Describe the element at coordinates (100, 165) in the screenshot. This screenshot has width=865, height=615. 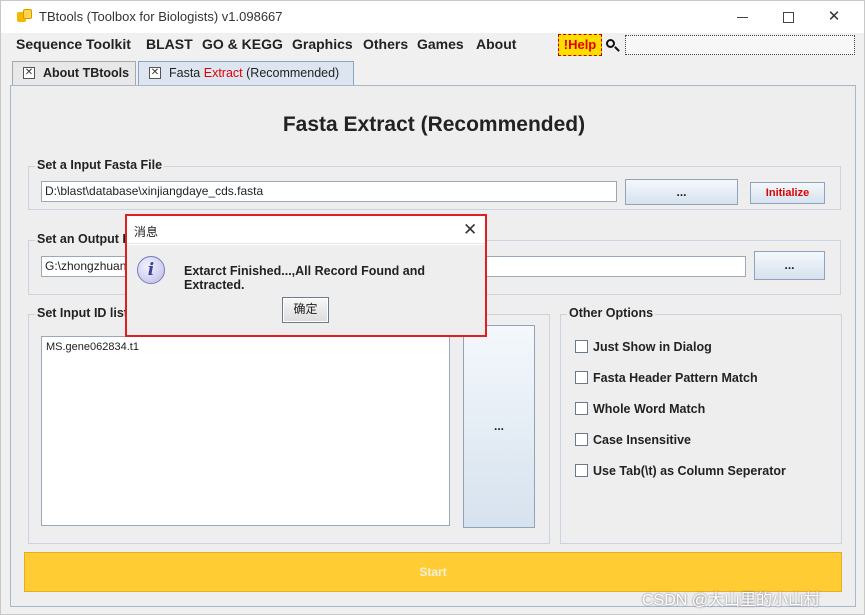
I see `input-fasta-label: Set a Input Fasta File` at that location.